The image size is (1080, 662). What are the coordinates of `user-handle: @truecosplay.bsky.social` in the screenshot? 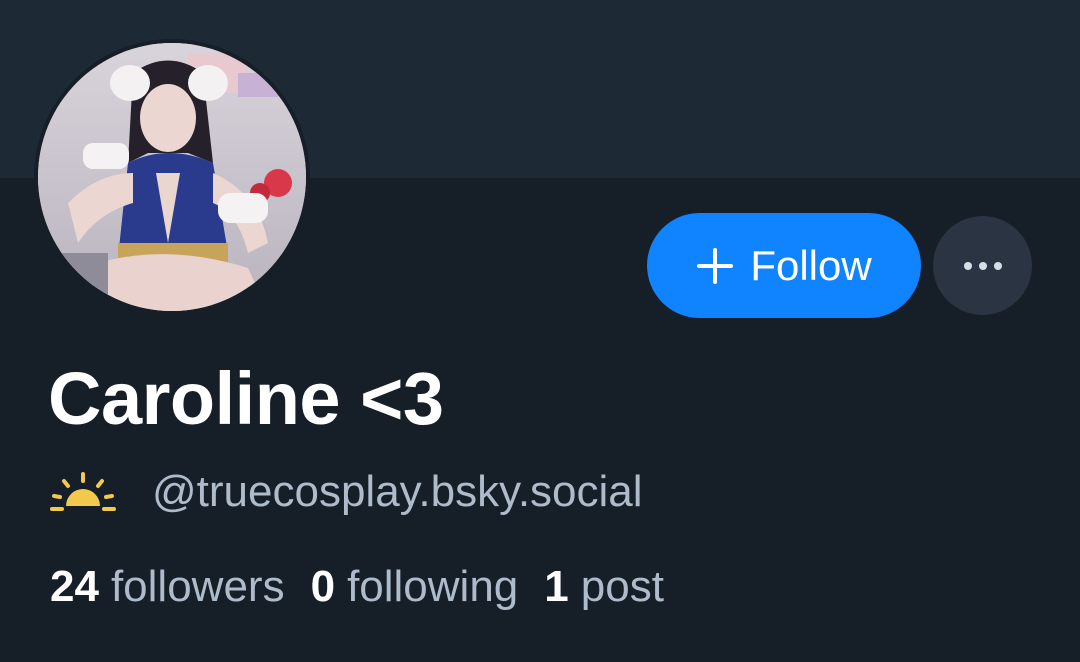 It's located at (397, 492).